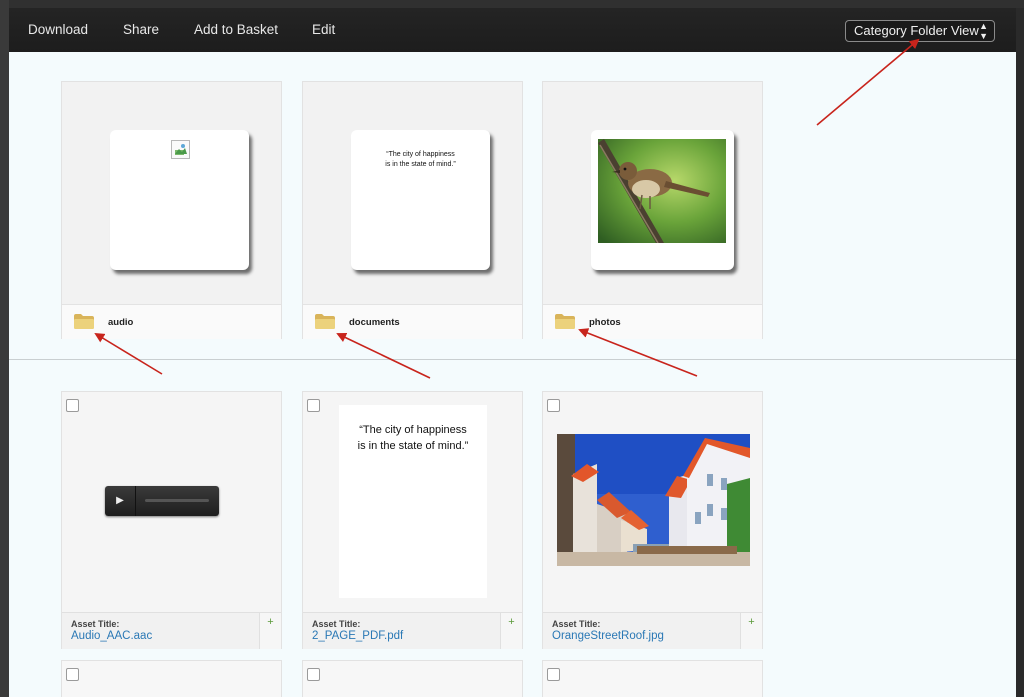  I want to click on bird-photo-image, so click(662, 191).